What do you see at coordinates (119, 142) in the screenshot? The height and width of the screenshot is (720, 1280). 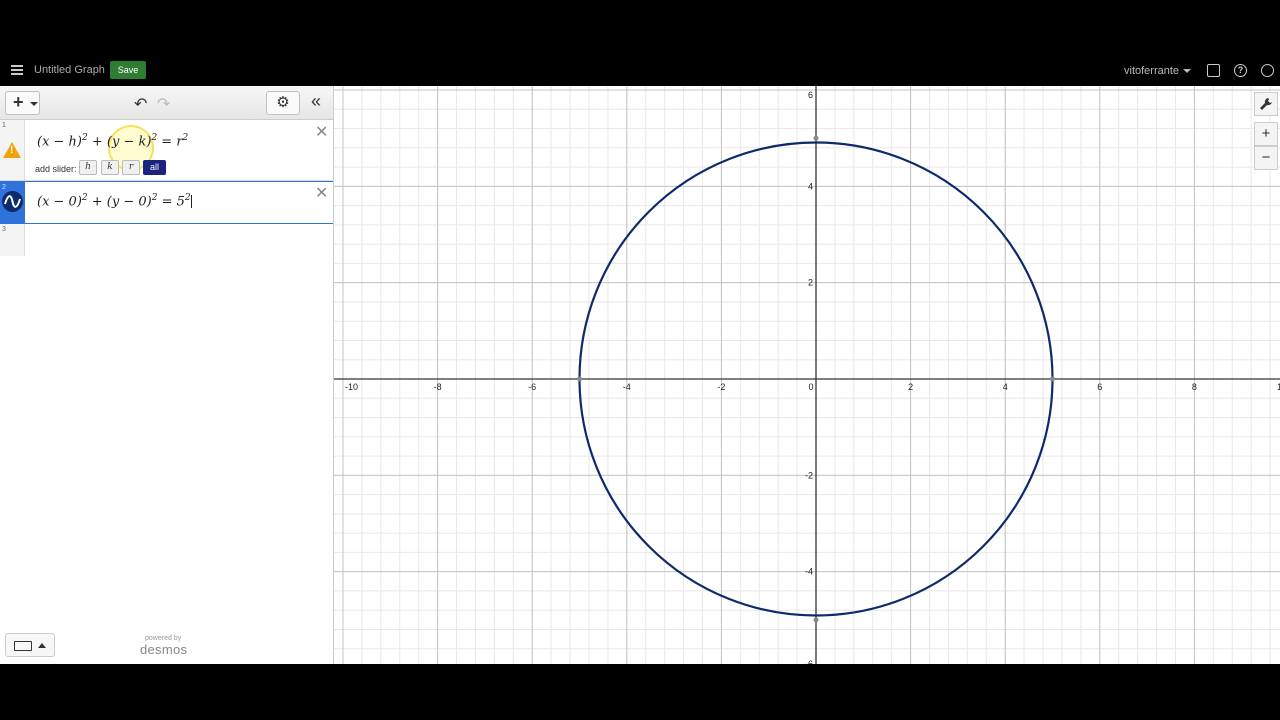 I see `expr-term: + (y − k)` at bounding box center [119, 142].